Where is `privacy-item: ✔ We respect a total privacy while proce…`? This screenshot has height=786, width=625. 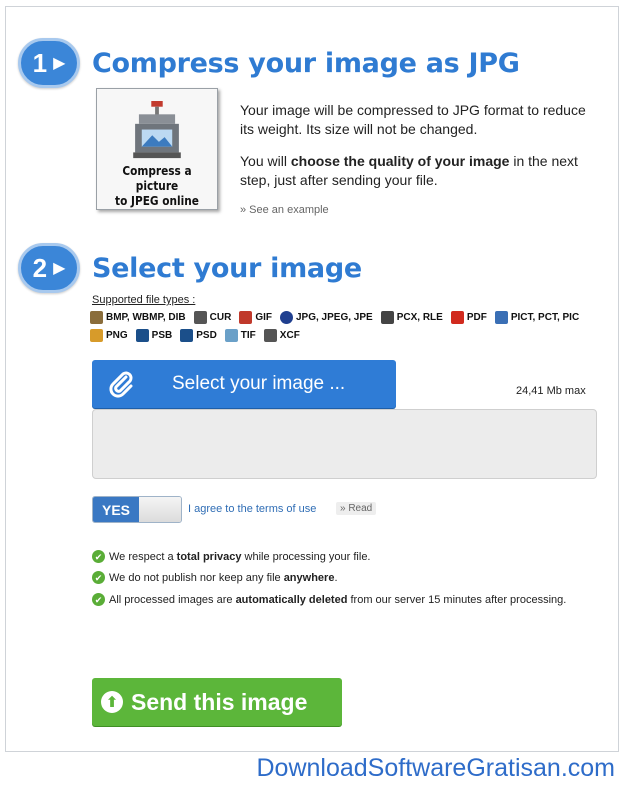 privacy-item: ✔ We respect a total privacy while proce… is located at coordinates (342, 557).